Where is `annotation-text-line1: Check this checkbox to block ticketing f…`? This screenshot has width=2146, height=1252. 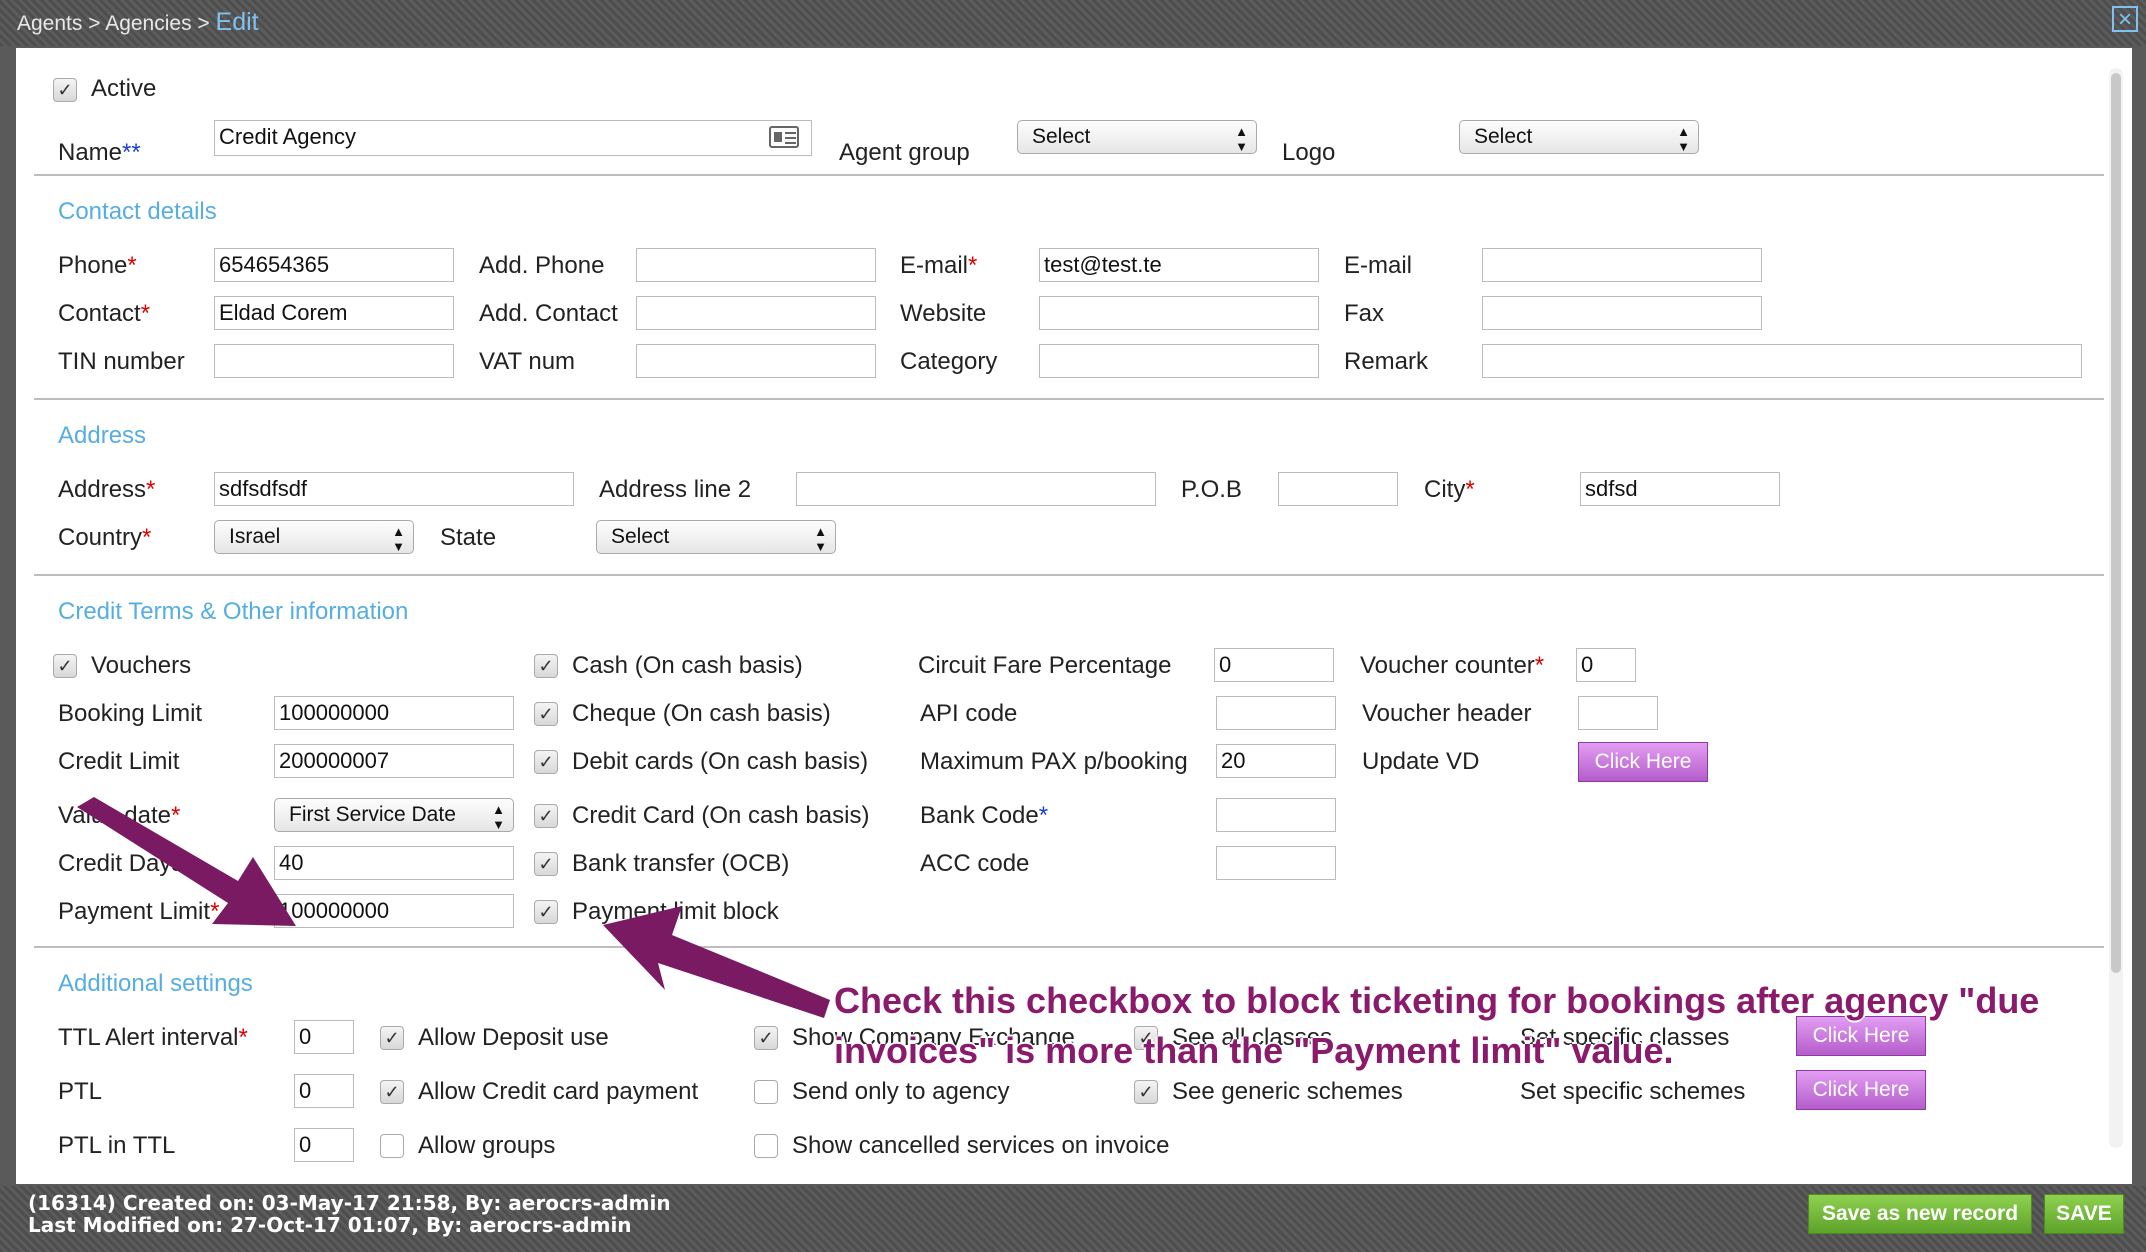
annotation-text-line1: Check this checkbox to block ticketing f… is located at coordinates (1437, 1000).